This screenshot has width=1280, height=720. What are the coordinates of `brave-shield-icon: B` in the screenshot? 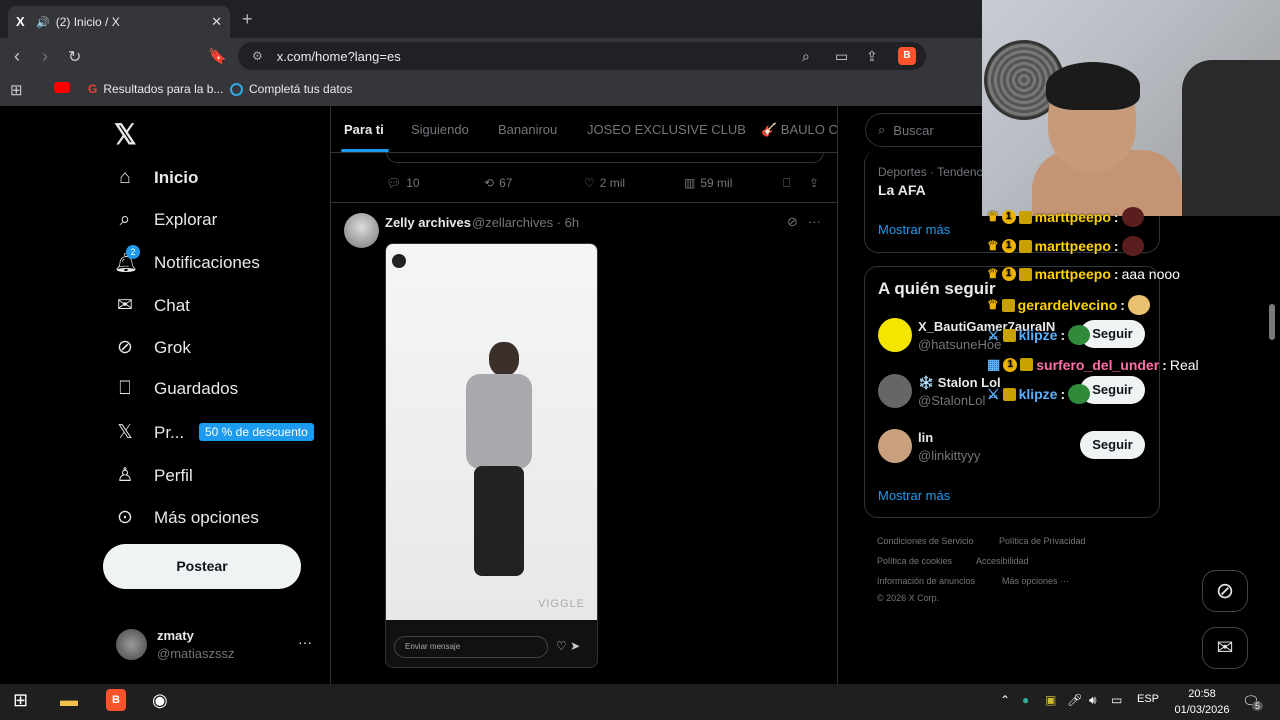 It's located at (907, 56).